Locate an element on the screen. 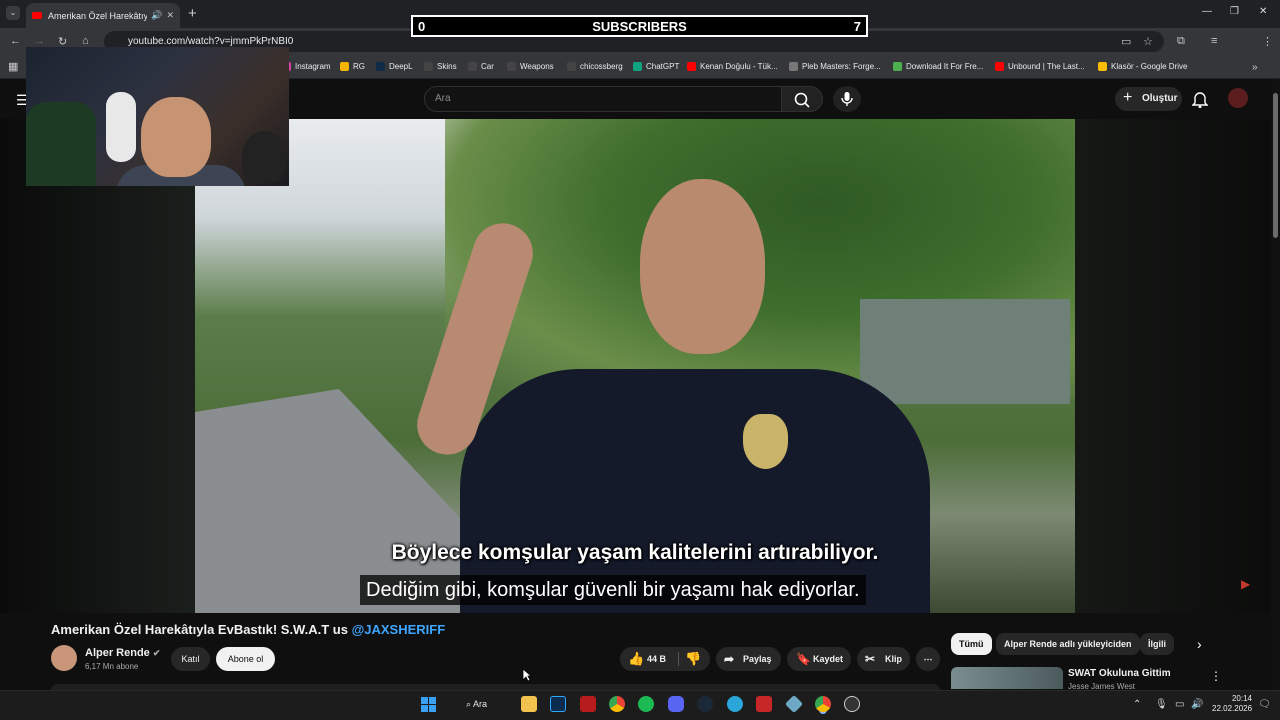 This screenshot has height=720, width=1280. chevron-right-icon: › is located at coordinates (1199, 644).